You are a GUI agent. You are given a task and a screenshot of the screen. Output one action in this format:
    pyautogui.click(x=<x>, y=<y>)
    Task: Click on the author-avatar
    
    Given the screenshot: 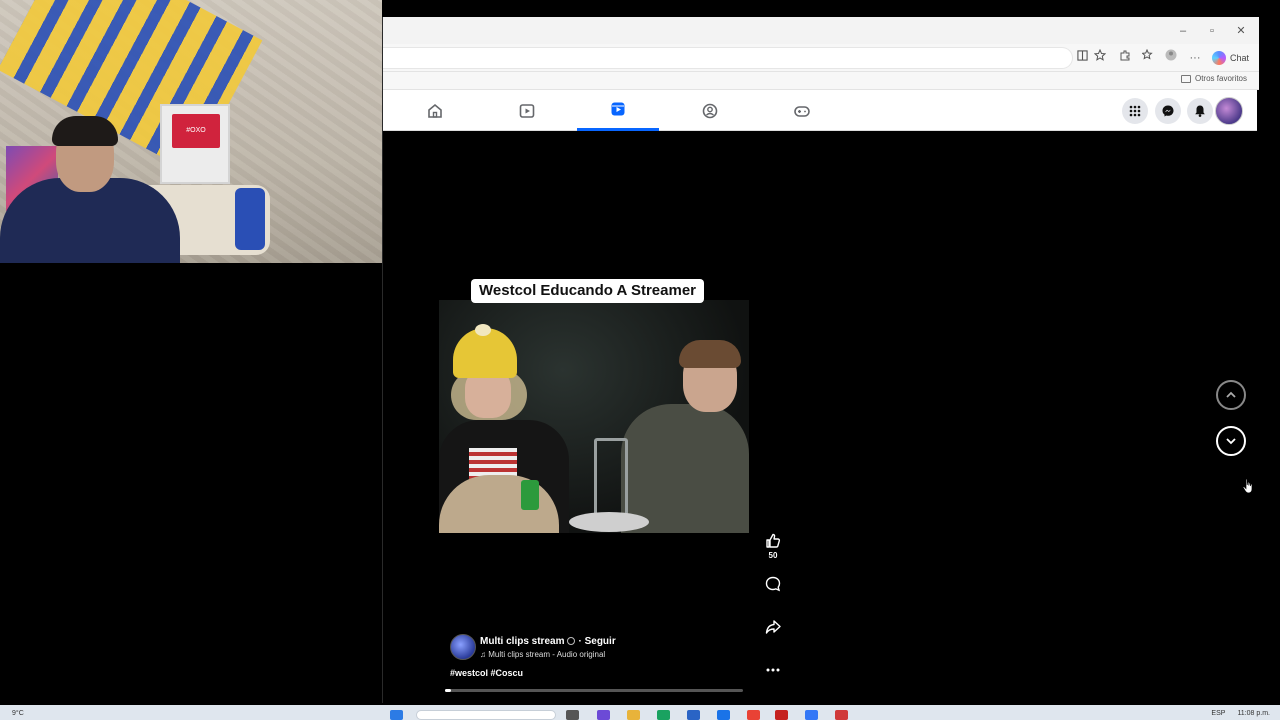 What is the action you would take?
    pyautogui.click(x=463, y=647)
    